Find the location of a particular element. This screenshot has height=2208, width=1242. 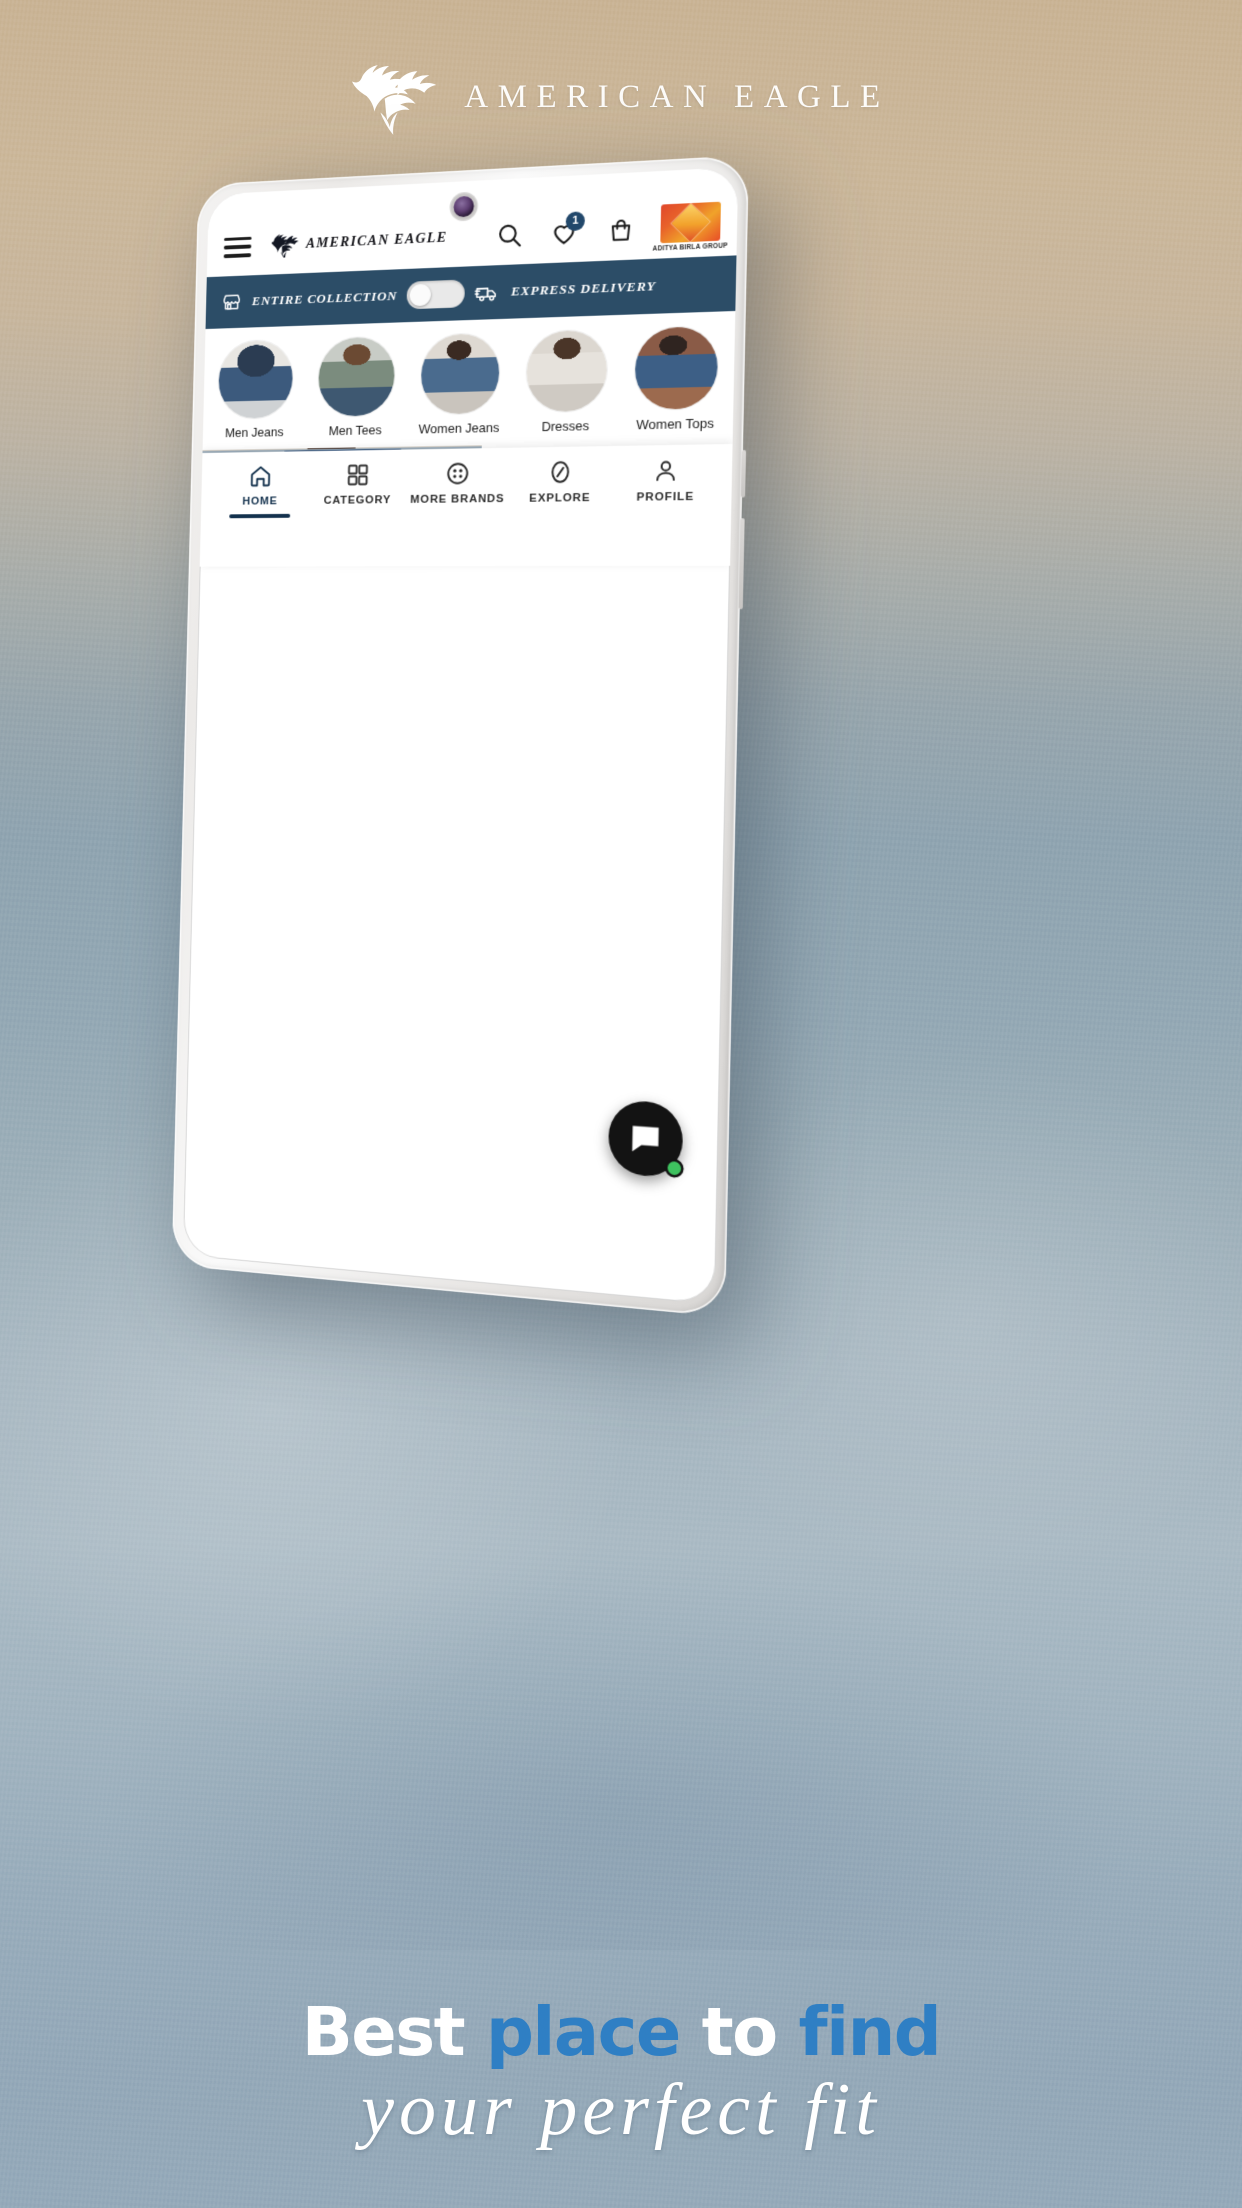

category-label: Men Tees is located at coordinates (355, 430).